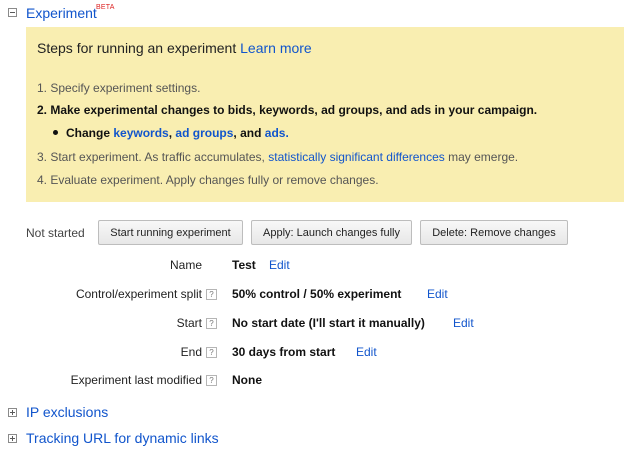  I want to click on tracking-url-link: Tracking URL for dynamic links, so click(122, 438).